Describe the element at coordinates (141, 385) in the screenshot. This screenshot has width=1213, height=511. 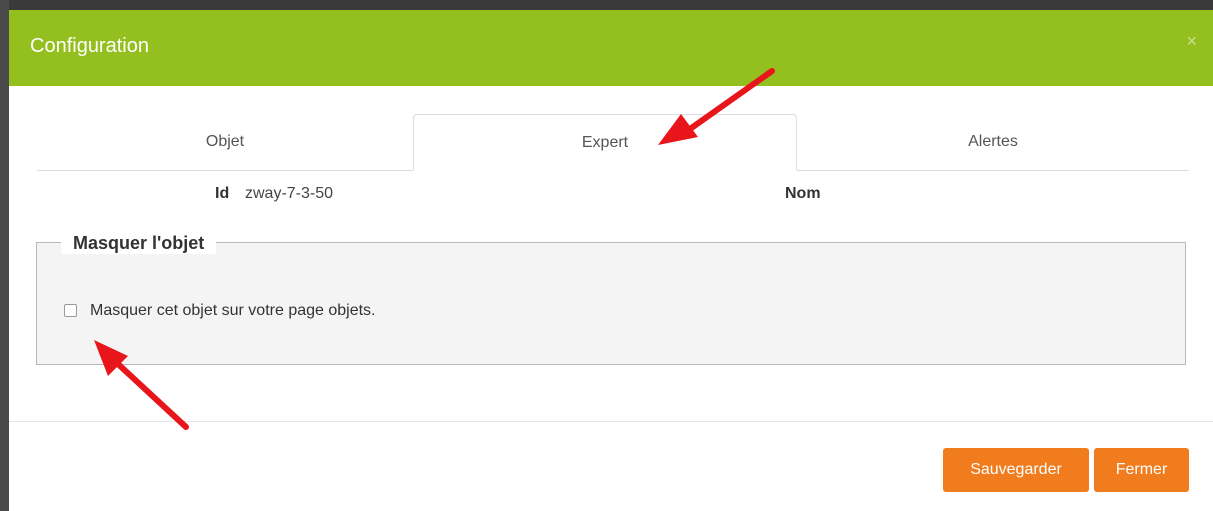
I see `arrow-to-checkbox-icon` at that location.